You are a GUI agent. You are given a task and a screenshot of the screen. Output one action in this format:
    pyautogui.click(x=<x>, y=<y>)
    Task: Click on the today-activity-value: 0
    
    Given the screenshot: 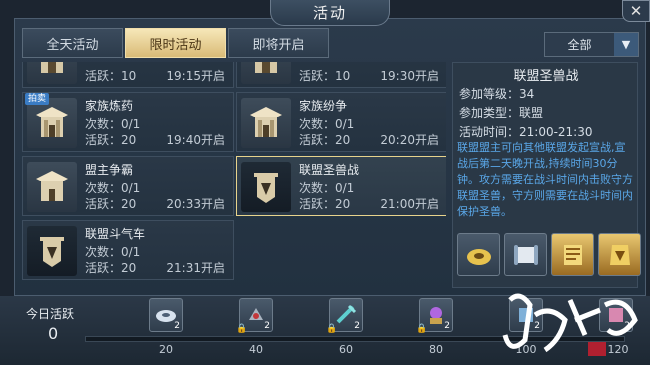 What is the action you would take?
    pyautogui.click(x=53, y=333)
    